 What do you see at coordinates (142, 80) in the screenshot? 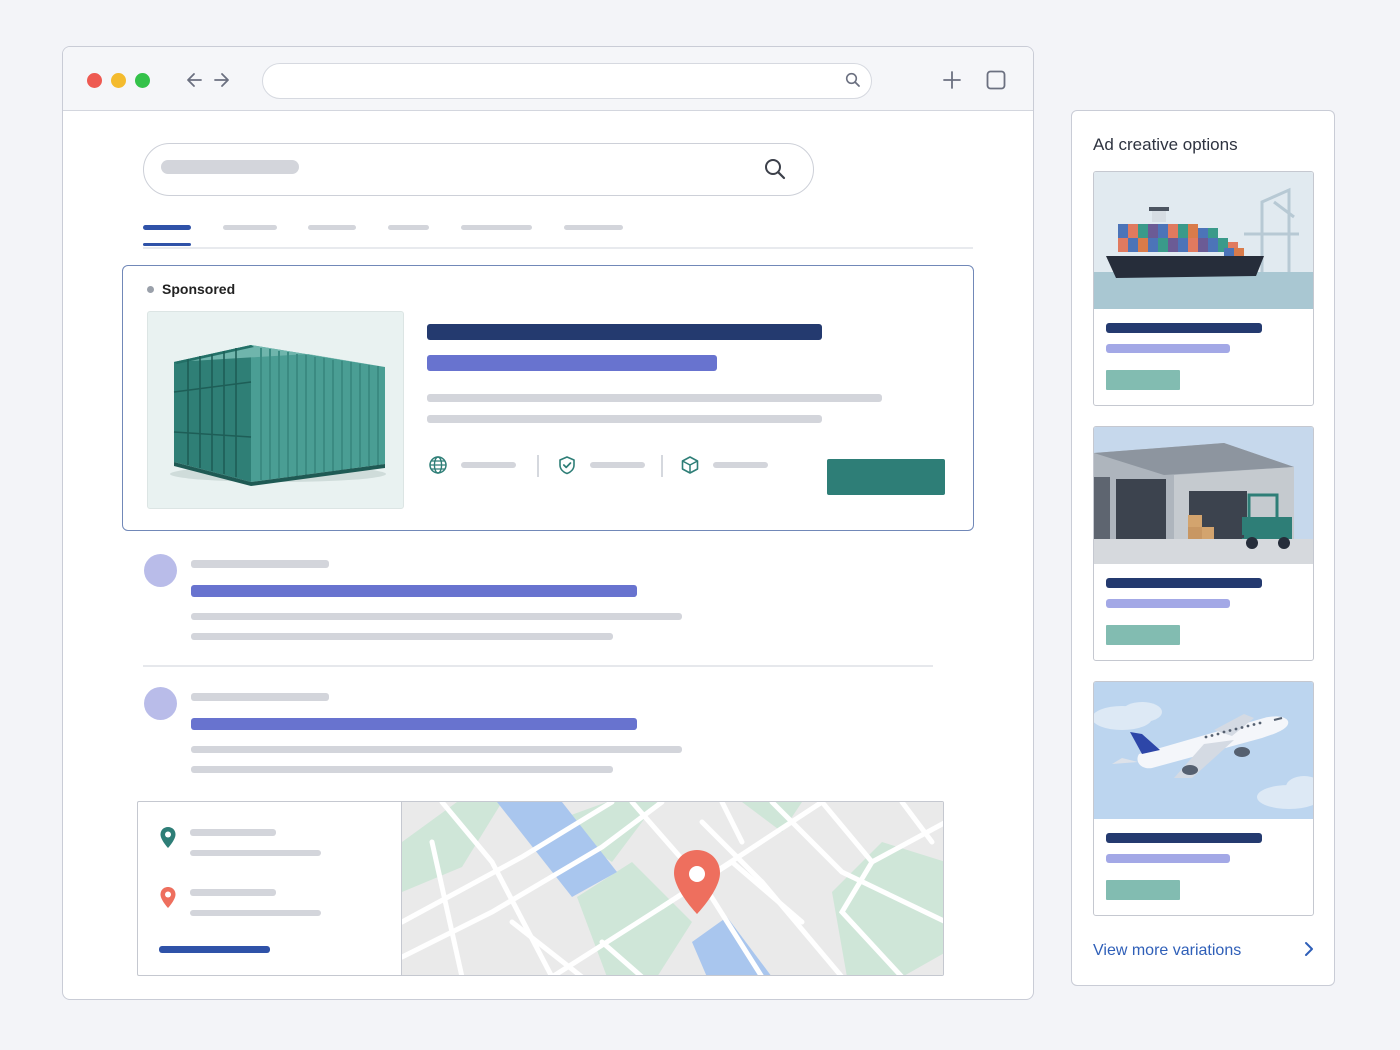
I see `maximize-window-dot` at bounding box center [142, 80].